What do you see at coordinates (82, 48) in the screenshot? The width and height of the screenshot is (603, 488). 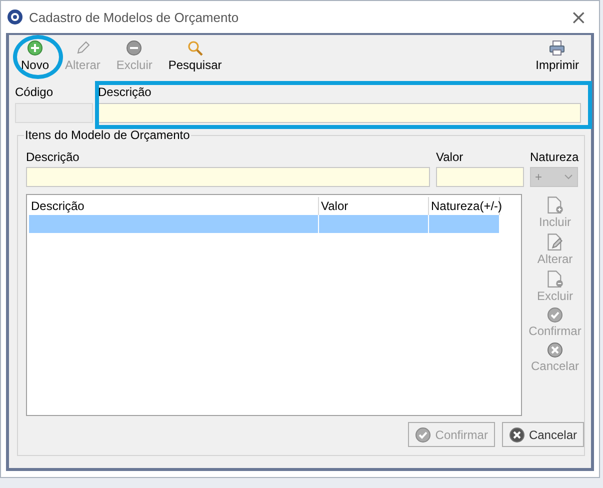 I see `pencil-icon` at bounding box center [82, 48].